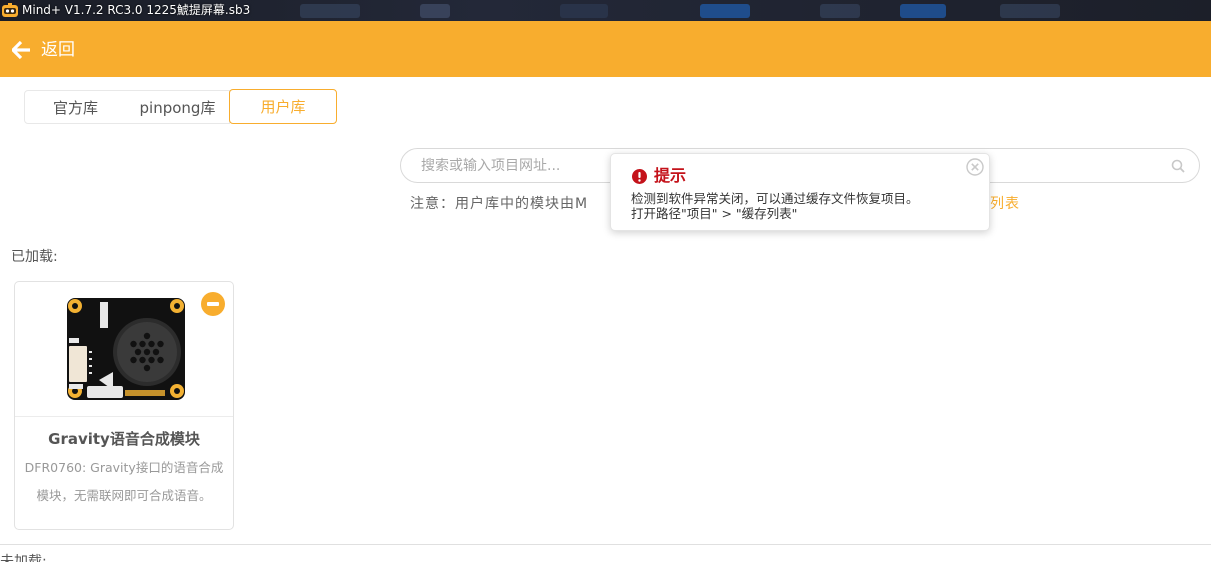 This screenshot has height=562, width=1211. I want to click on back-button: 返回, so click(43, 50).